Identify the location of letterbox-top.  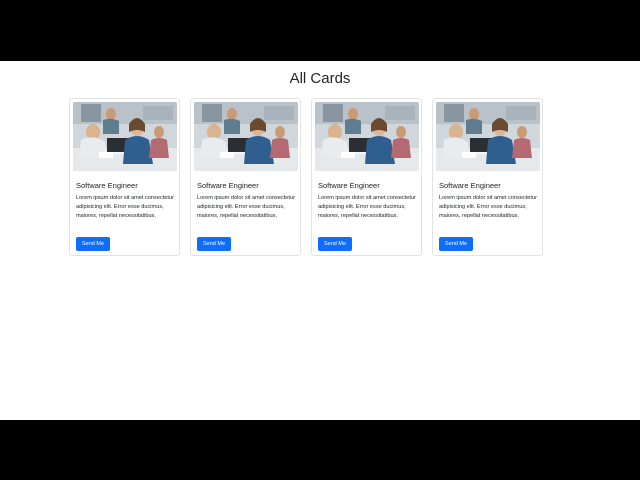
(320, 30).